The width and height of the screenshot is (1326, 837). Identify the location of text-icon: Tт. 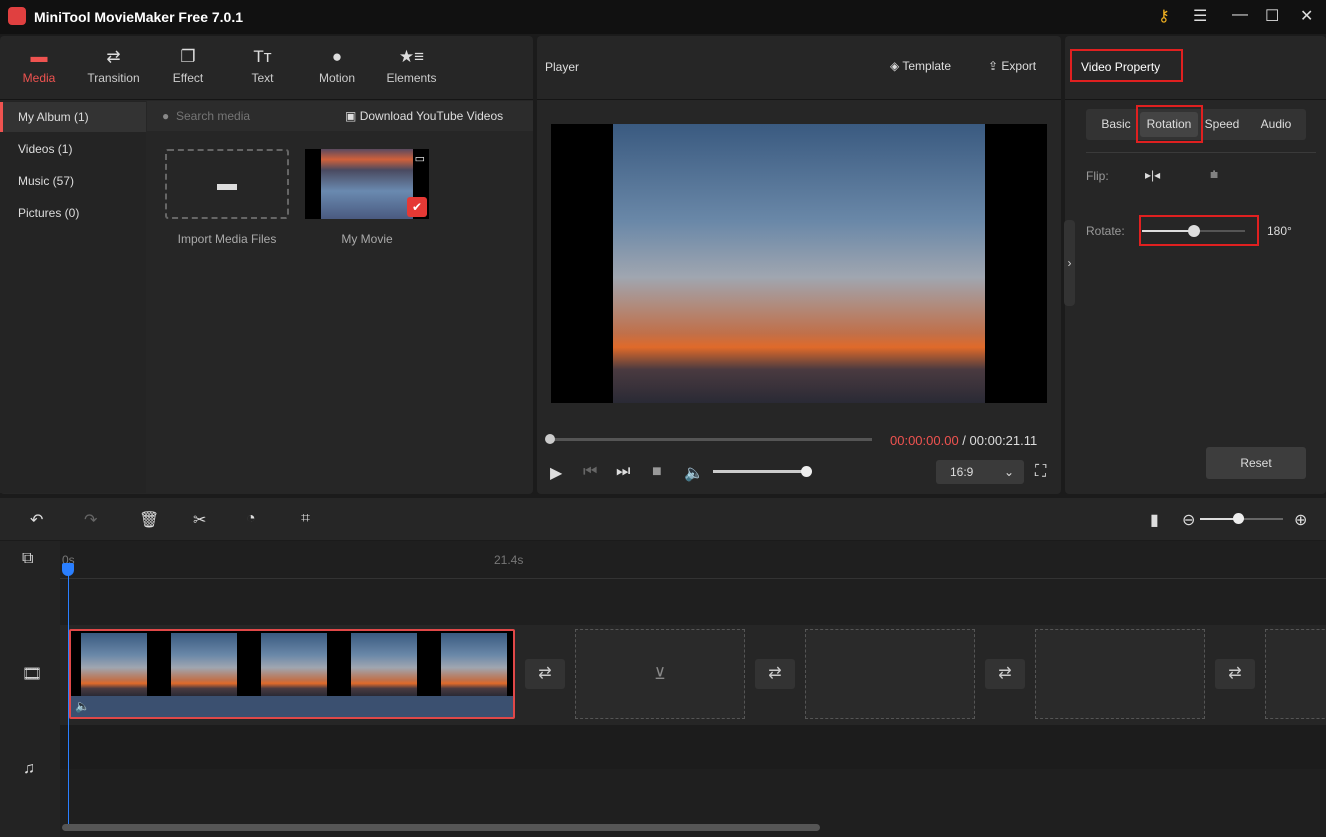
(262, 56).